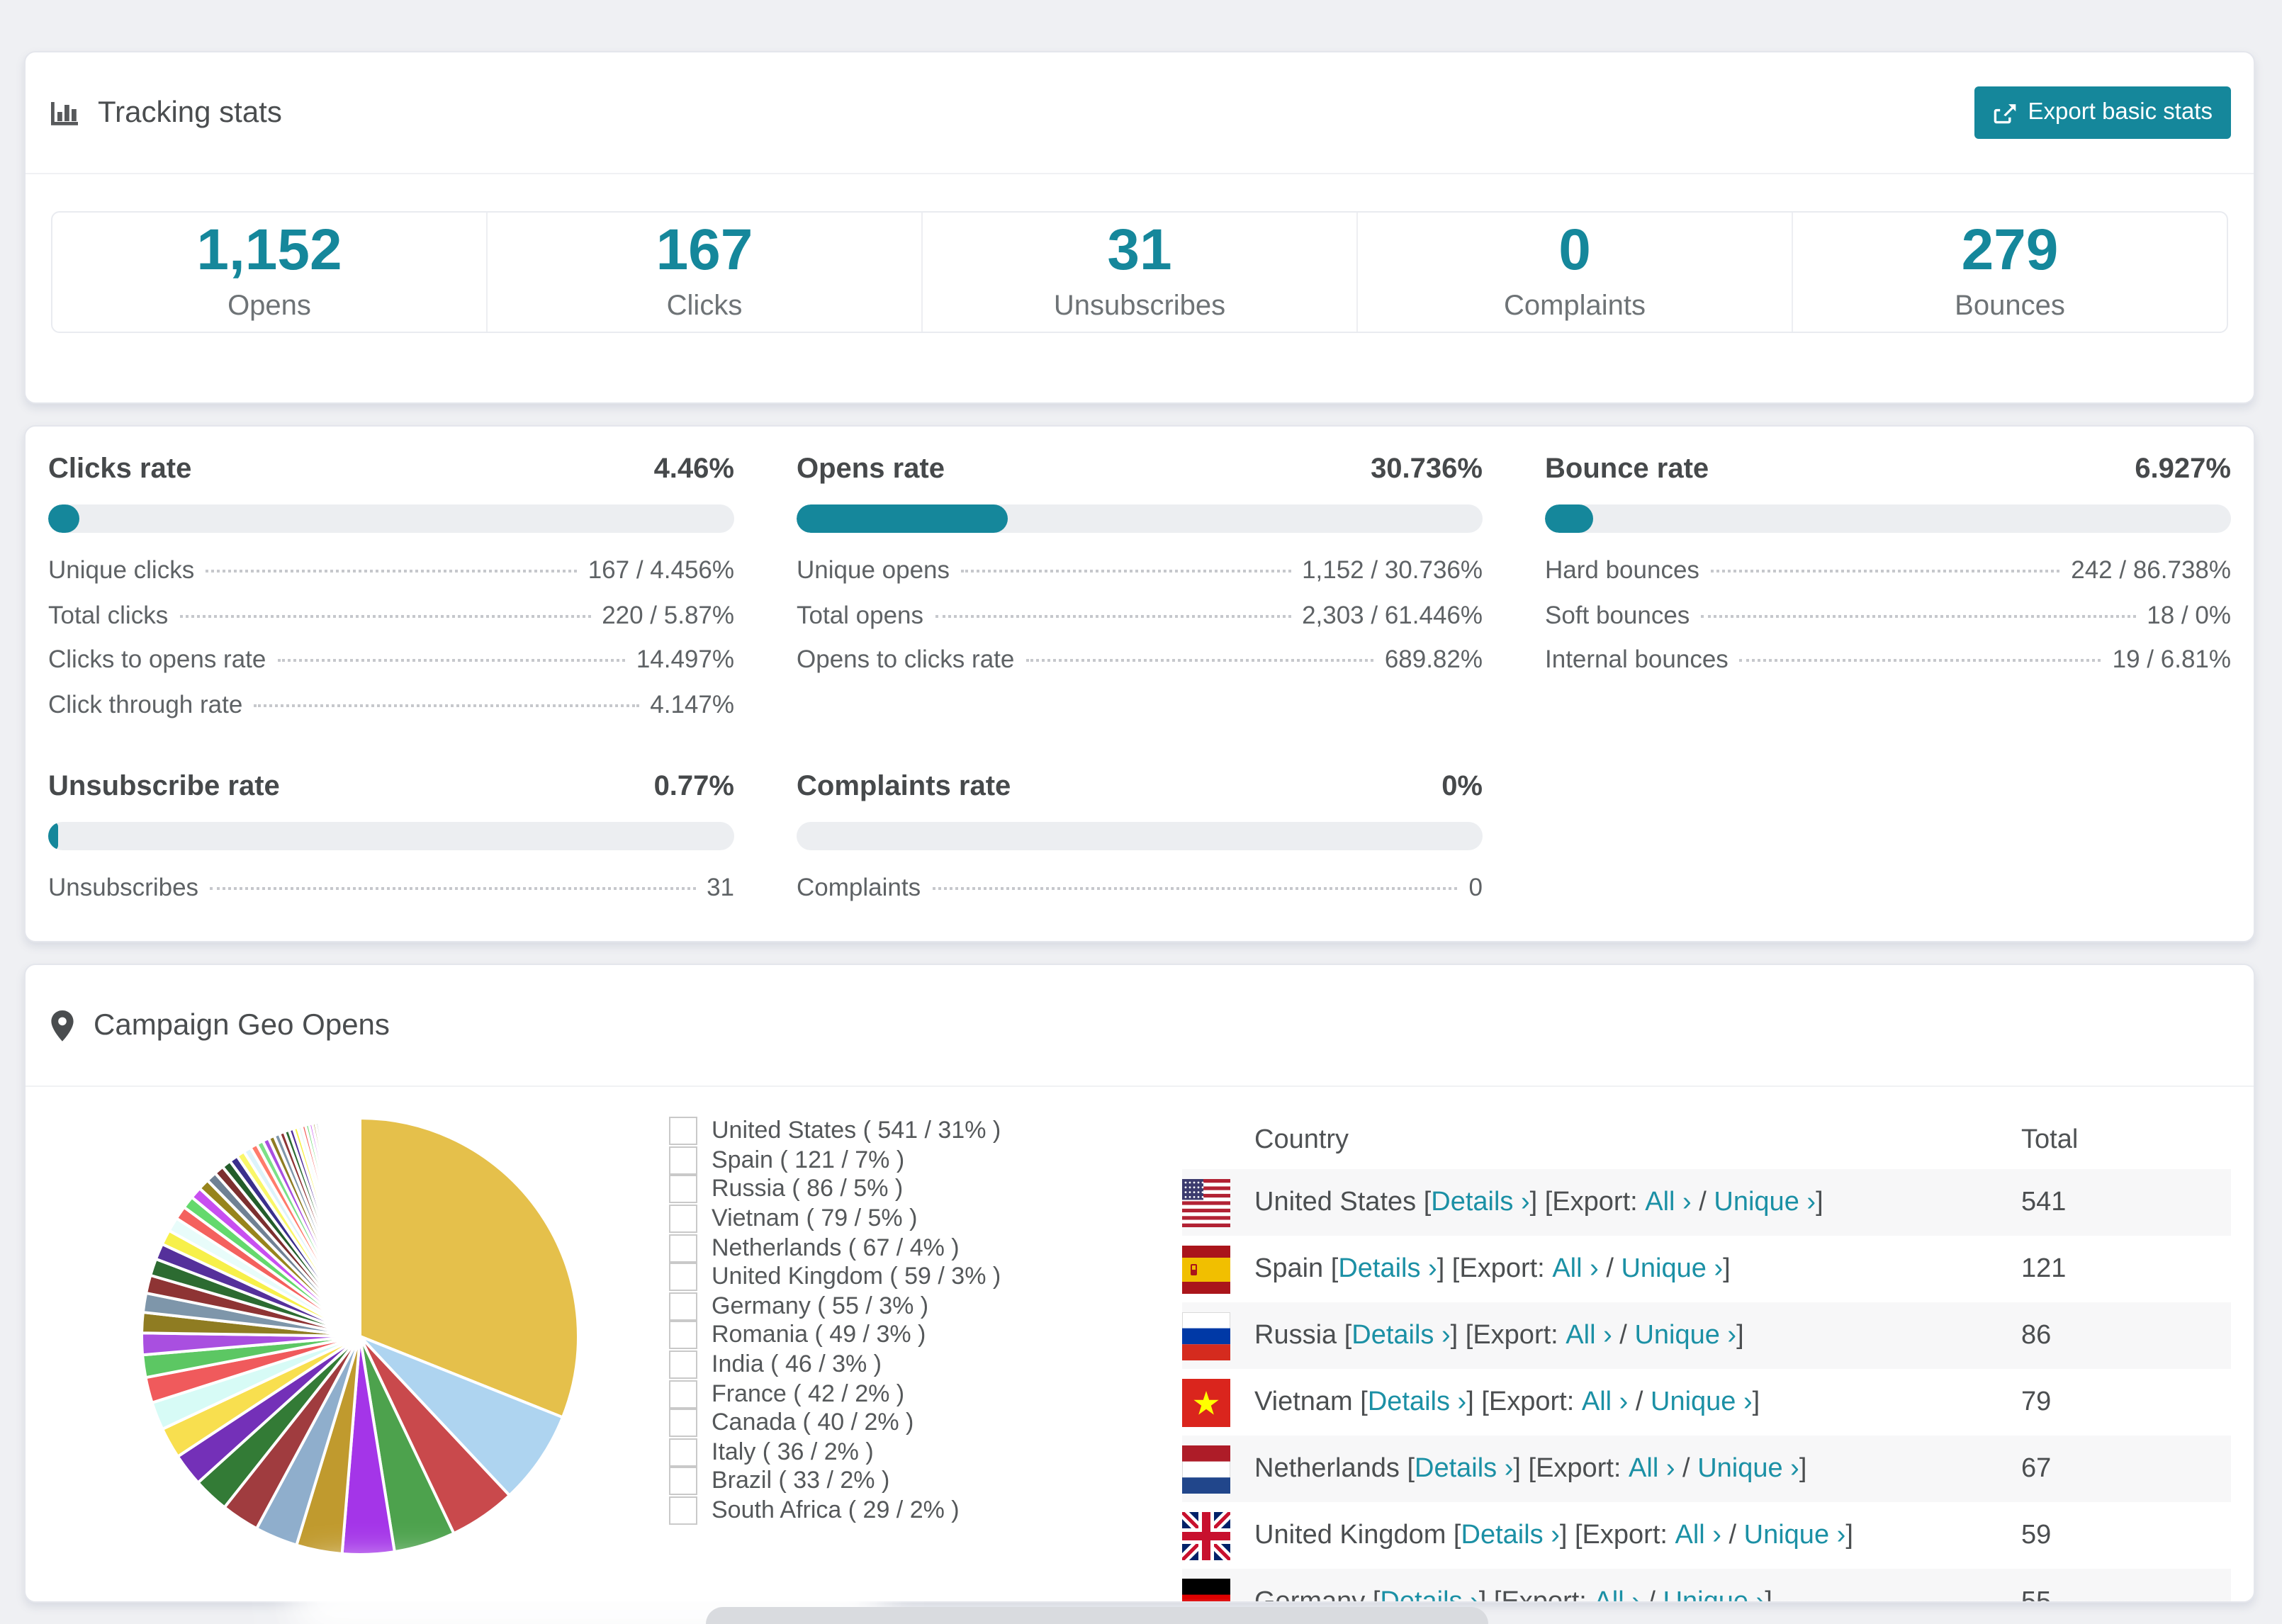 The width and height of the screenshot is (2282, 1624). I want to click on rate-row-value: 167 / 4.456%, so click(661, 570).